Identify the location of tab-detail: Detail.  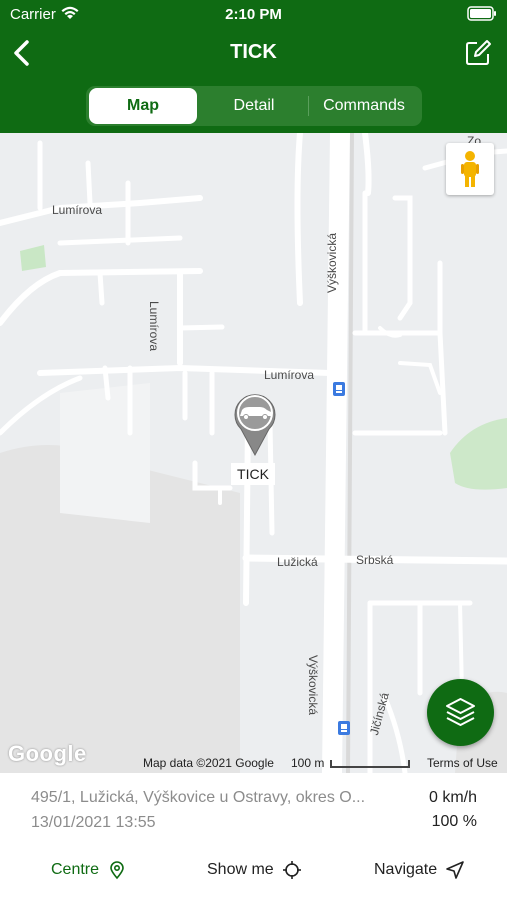
(254, 106).